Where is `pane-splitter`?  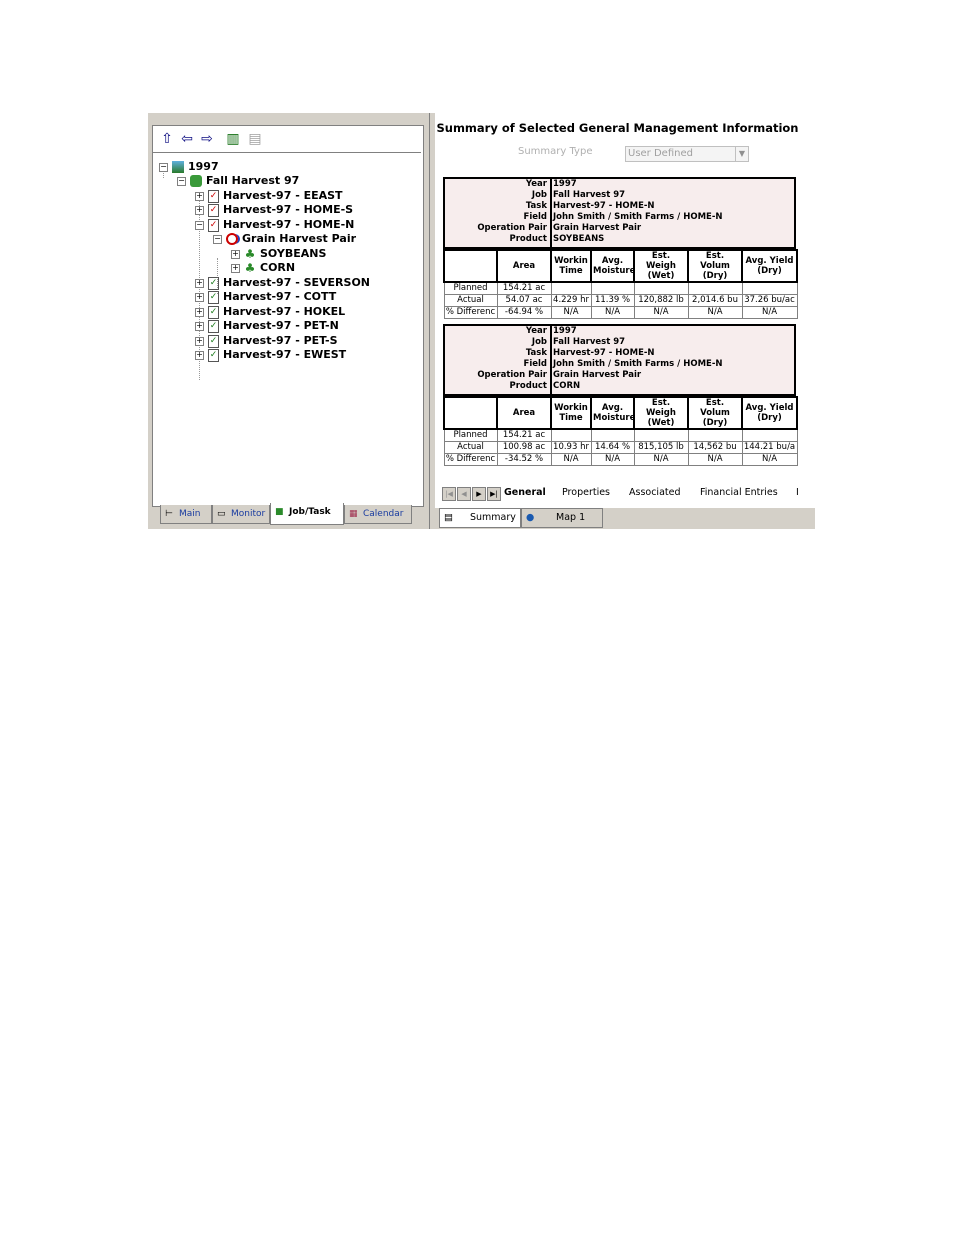 pane-splitter is located at coordinates (431, 321).